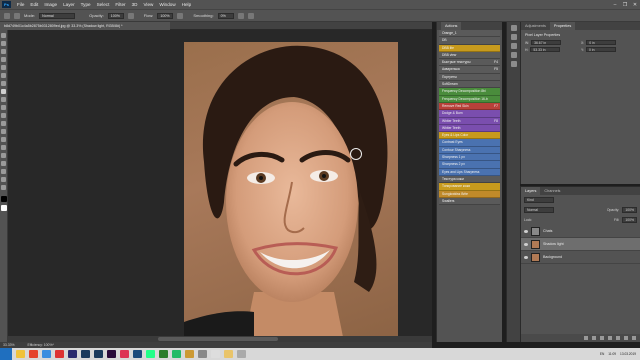 The height and width of the screenshot is (360, 640). What do you see at coordinates (451, 26) in the screenshot?
I see `tab-actions: Actions` at bounding box center [451, 26].